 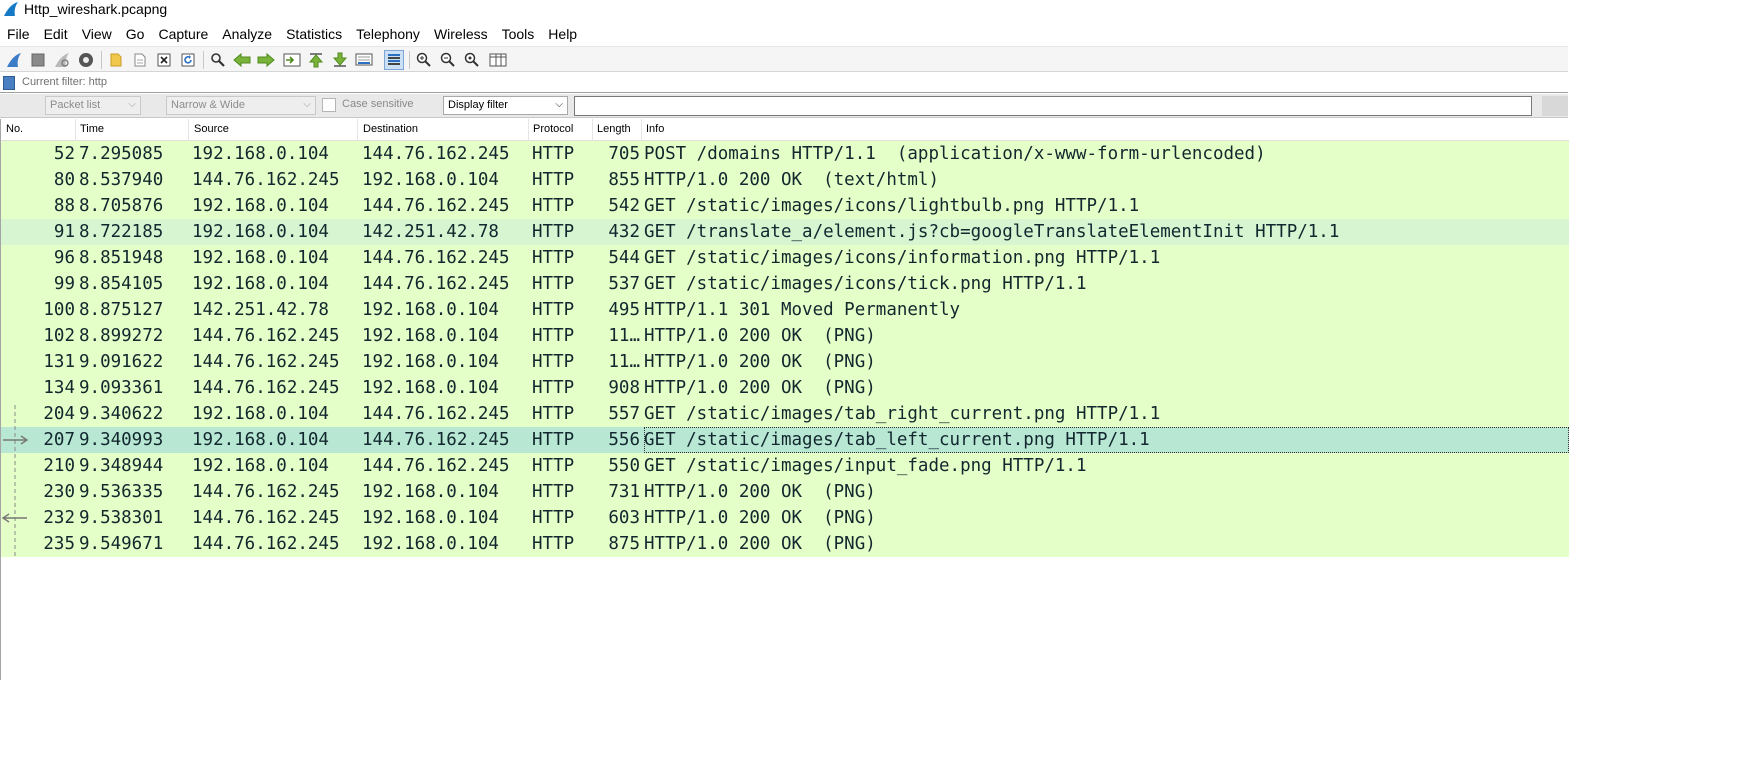 What do you see at coordinates (562, 34) in the screenshot?
I see `menu-help: Help` at bounding box center [562, 34].